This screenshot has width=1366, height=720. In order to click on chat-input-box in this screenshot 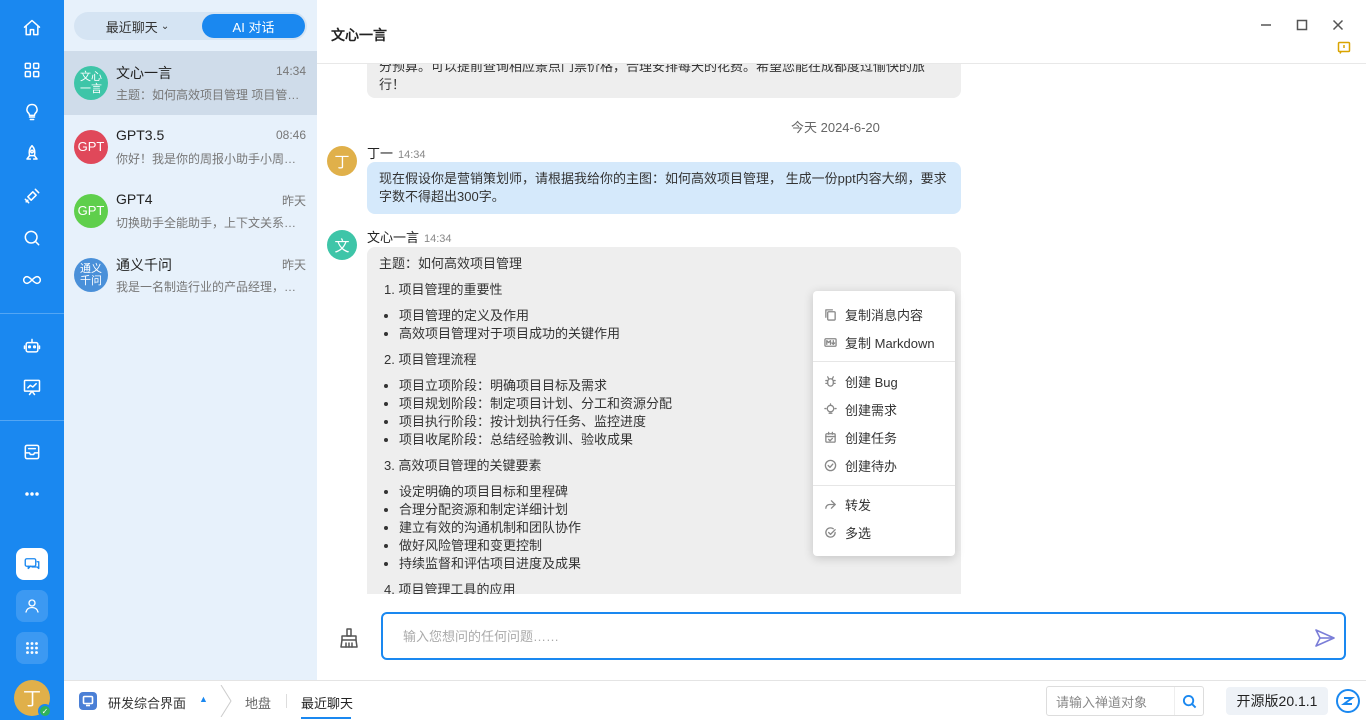, I will do `click(863, 636)`.